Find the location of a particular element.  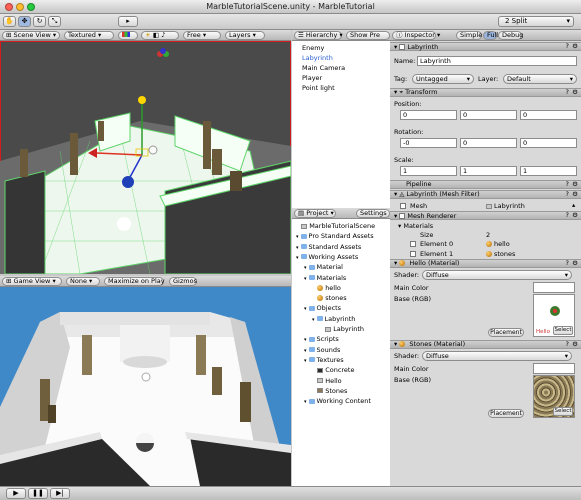

hello-select-button: Select is located at coordinates (563, 330).